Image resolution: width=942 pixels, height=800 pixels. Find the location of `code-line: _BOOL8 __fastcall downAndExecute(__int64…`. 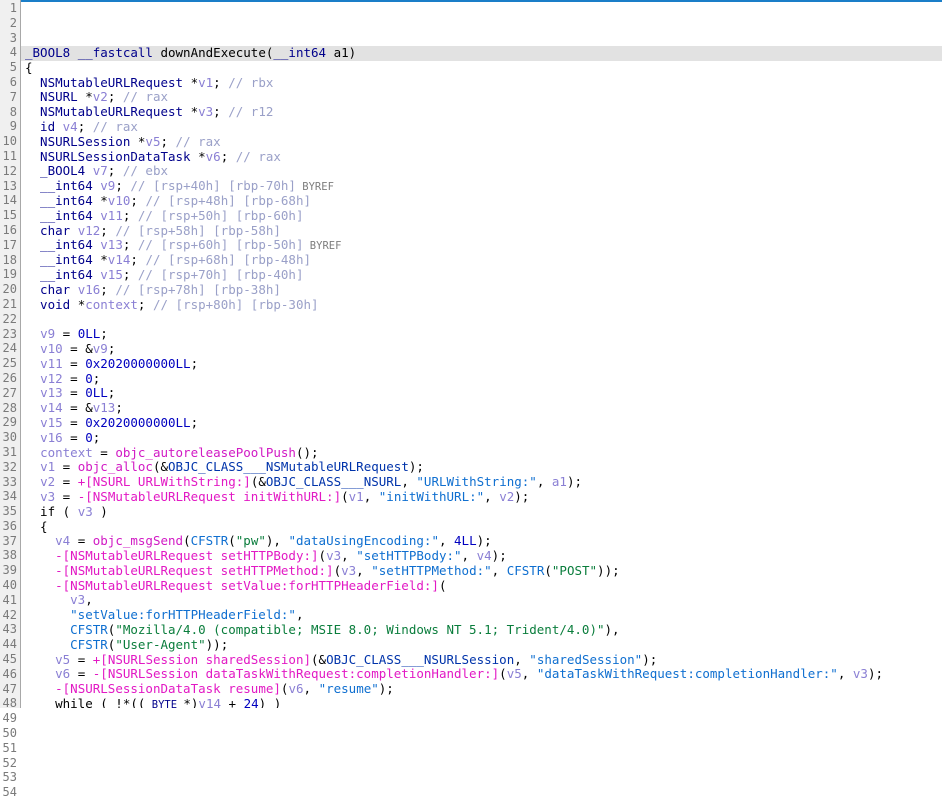

code-line: _BOOL8 __fastcall downAndExecute(__int64… is located at coordinates (481, 53).